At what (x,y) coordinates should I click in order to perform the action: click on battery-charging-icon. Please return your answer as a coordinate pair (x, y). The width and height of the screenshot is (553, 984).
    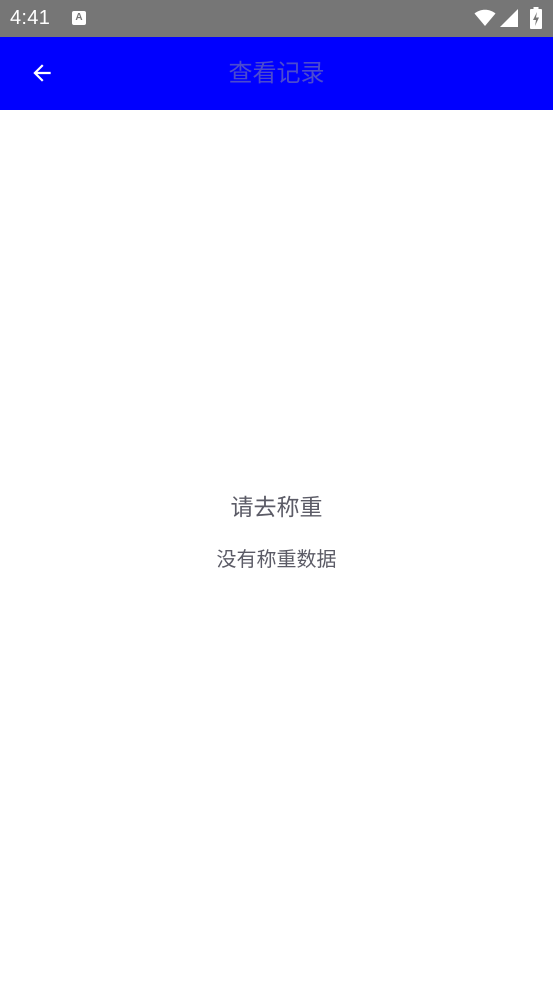
    Looking at the image, I should click on (536, 18).